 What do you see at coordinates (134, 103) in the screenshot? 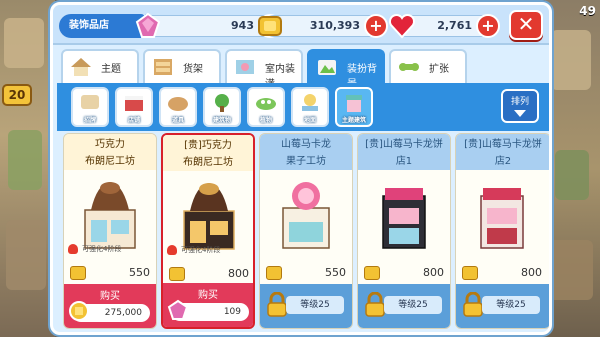
I see `shop-icon` at bounding box center [134, 103].